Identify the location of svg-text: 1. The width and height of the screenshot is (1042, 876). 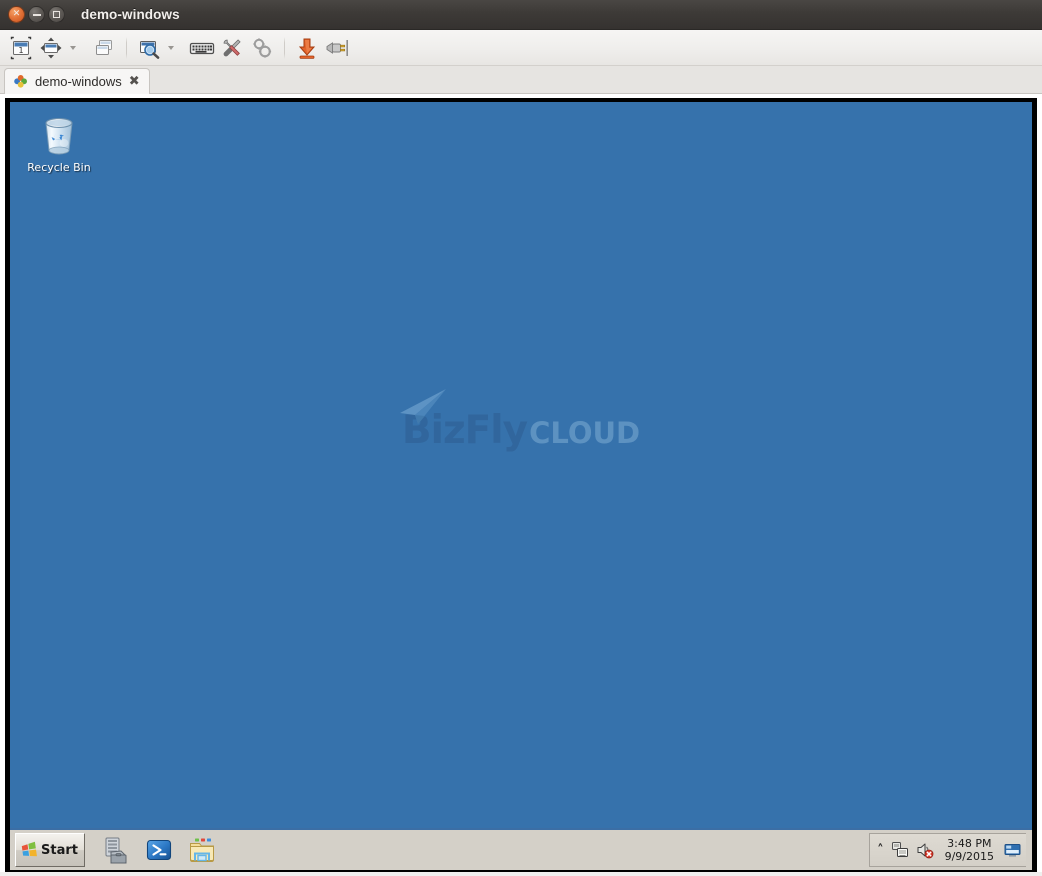
(20, 50).